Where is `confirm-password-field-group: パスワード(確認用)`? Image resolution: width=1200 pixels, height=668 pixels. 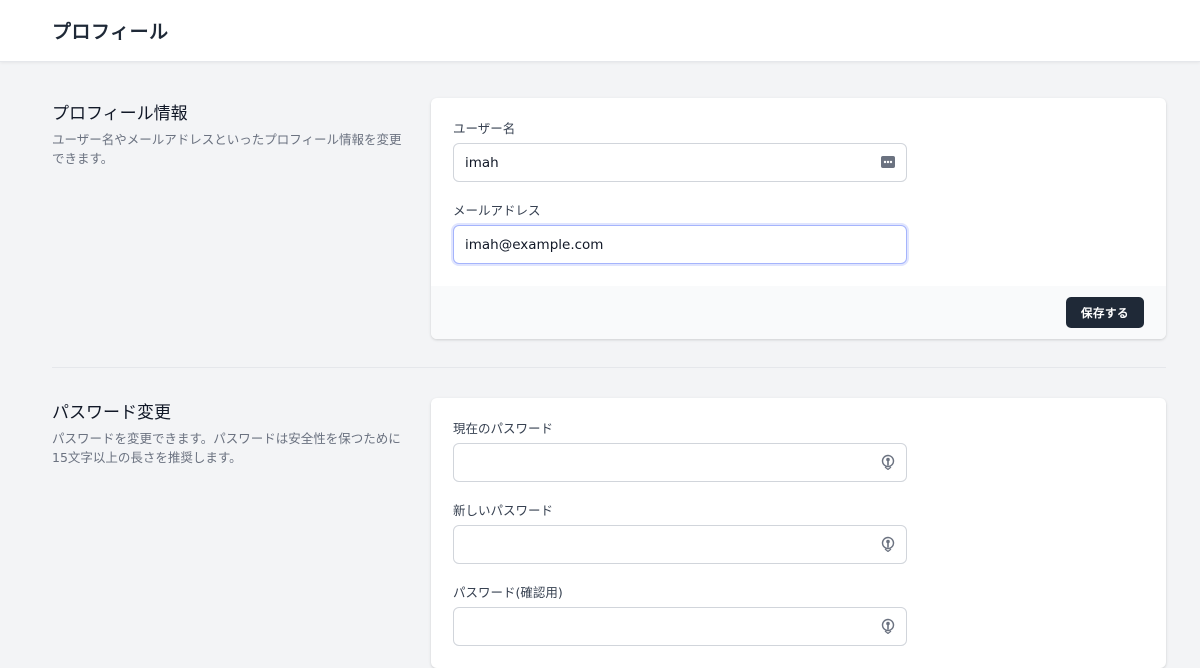 confirm-password-field-group: パスワード(確認用) is located at coordinates (798, 614).